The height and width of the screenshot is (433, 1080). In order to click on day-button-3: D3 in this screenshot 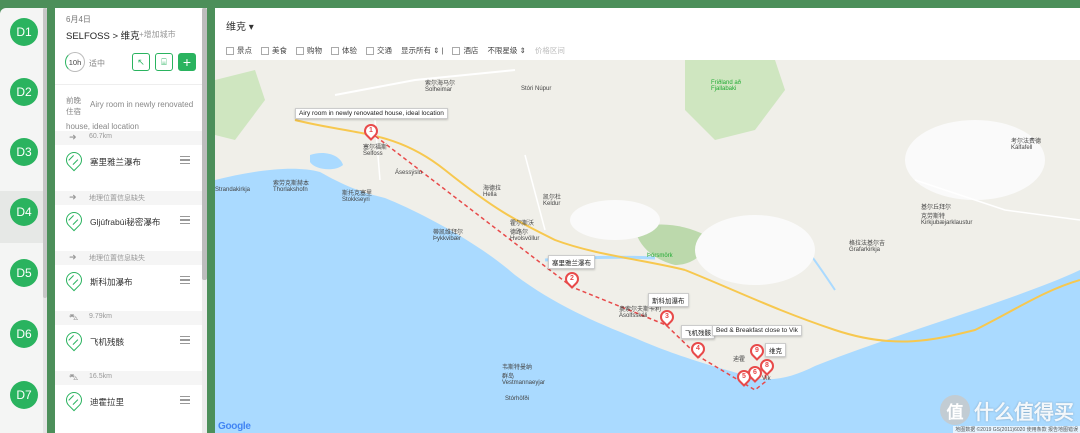, I will do `click(24, 152)`.